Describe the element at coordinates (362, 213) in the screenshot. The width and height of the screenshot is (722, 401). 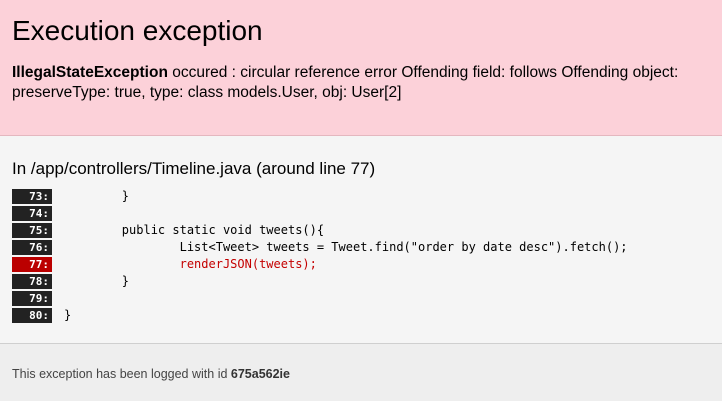
I see `code-line: 74:` at that location.